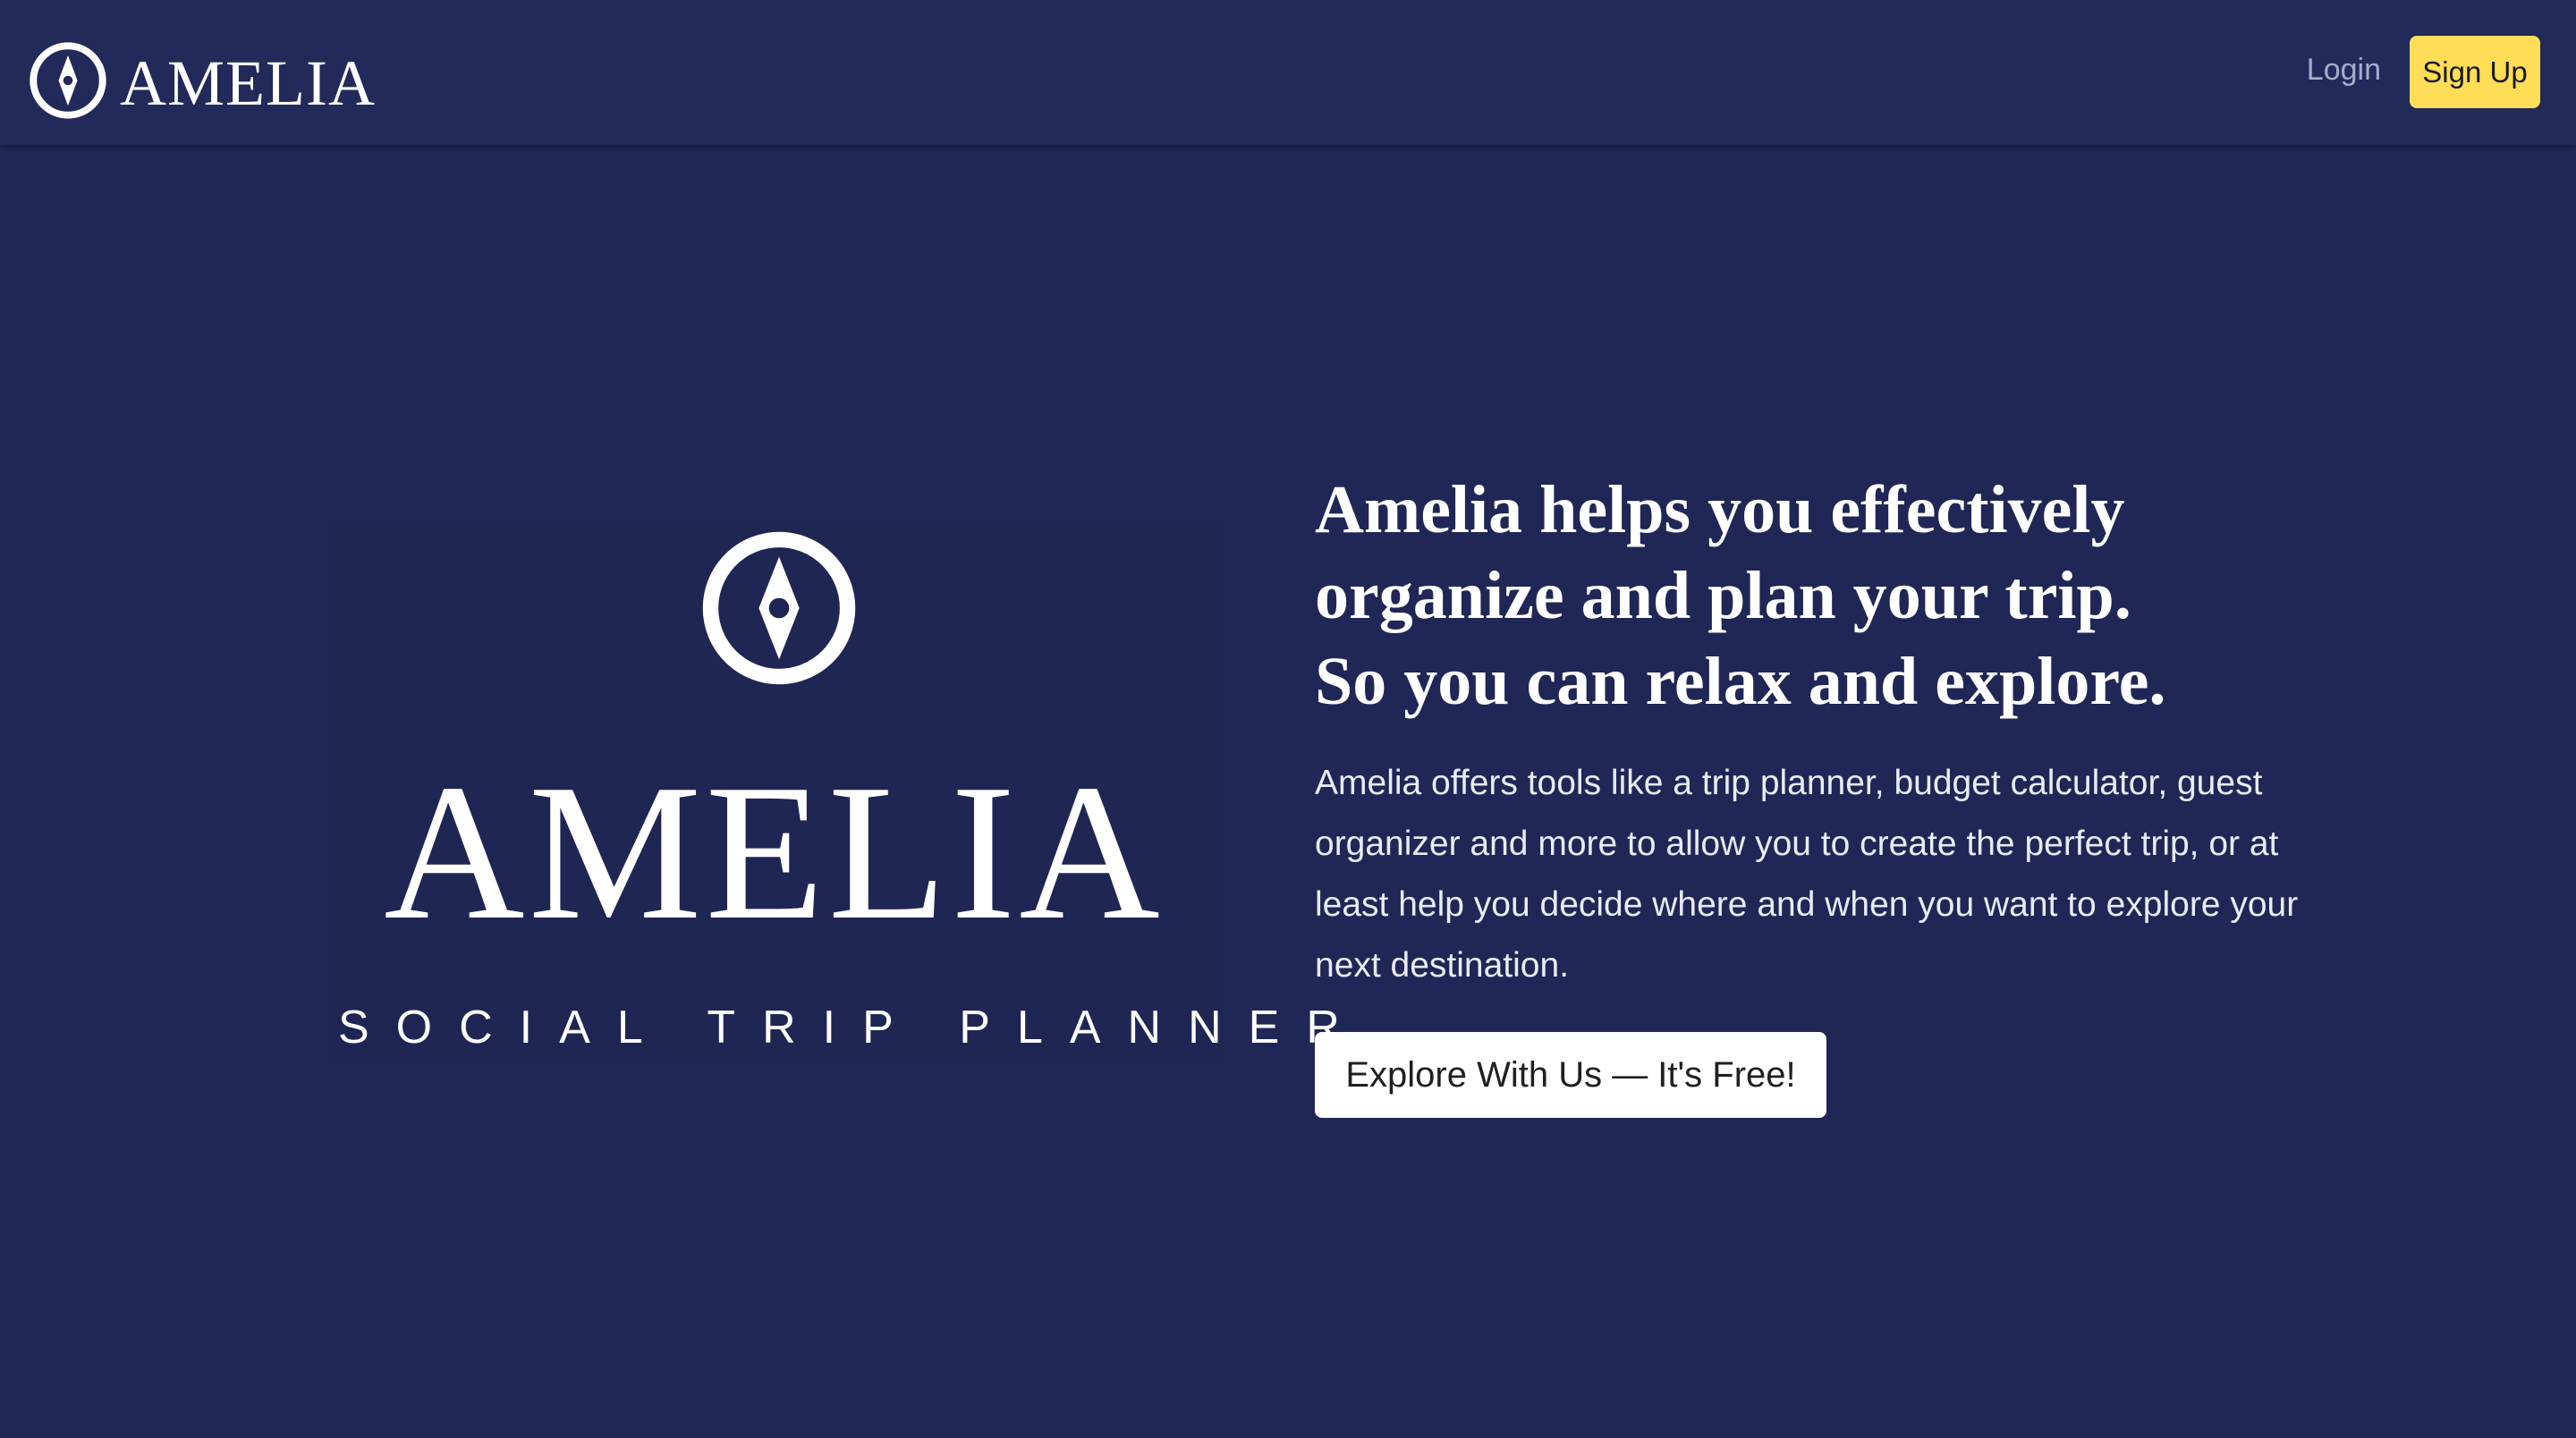  I want to click on hero-headline-line: organize and plan your trip., so click(1723, 595).